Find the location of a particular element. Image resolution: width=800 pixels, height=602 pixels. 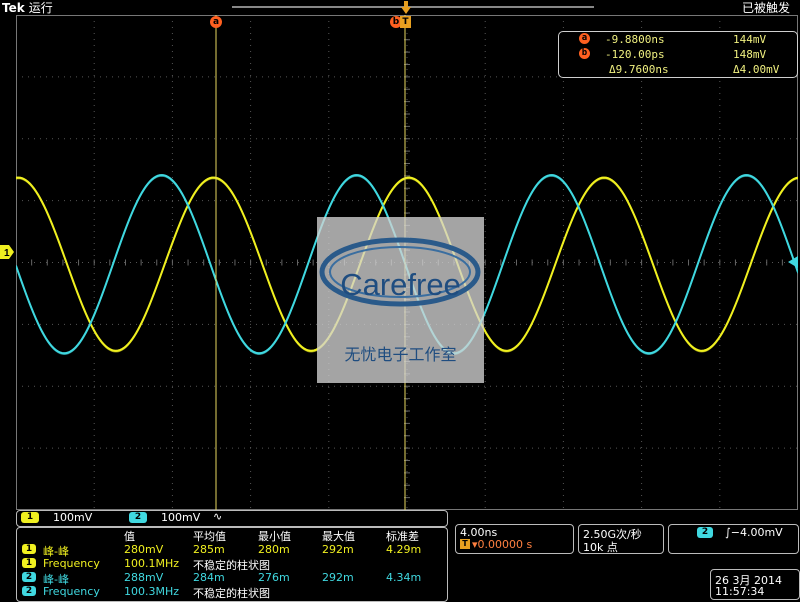

meas-row-histogram-note: 不稳定的柱状图 is located at coordinates (231, 593).